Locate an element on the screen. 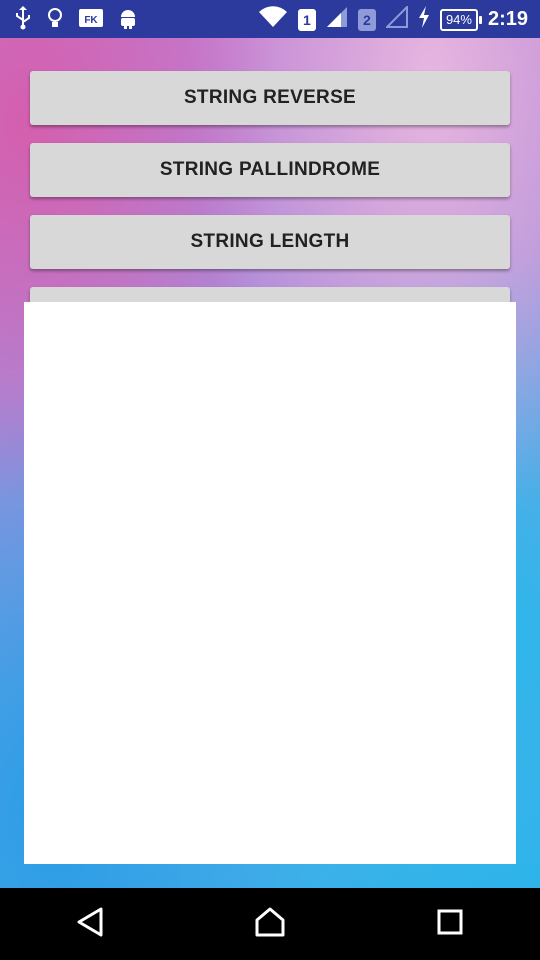 This screenshot has height=960, width=540. signal-empty-icon is located at coordinates (396, 18).